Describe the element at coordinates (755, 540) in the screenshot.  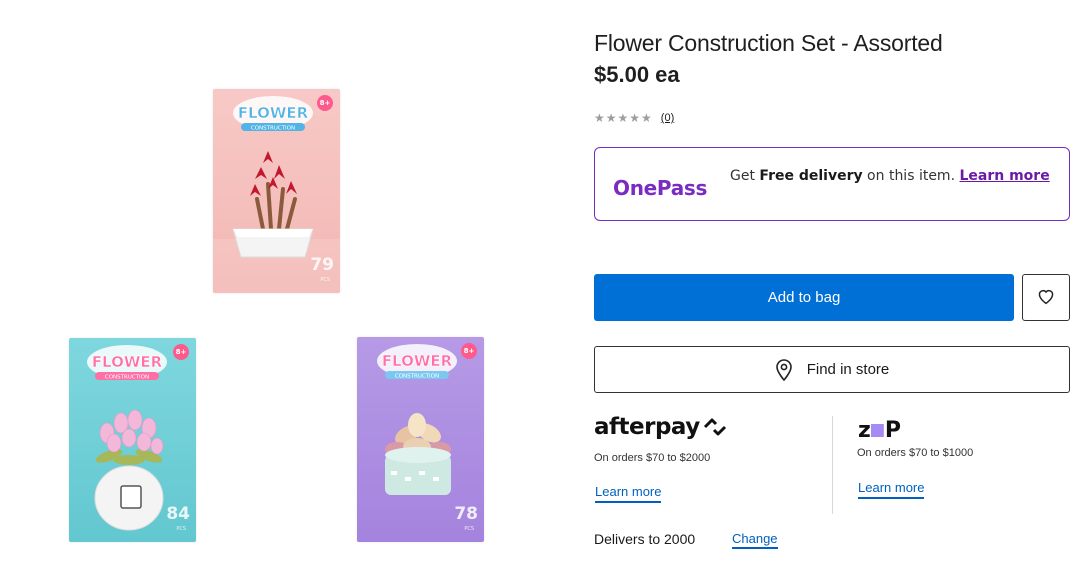
I see `change-postcode-link: Change` at that location.